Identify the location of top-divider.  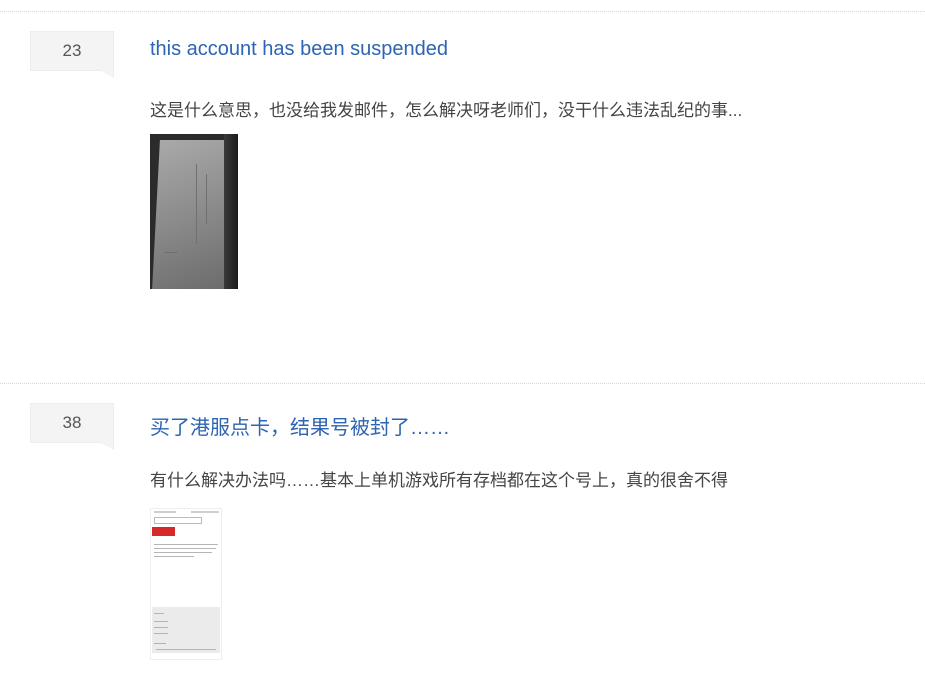
(462, 11).